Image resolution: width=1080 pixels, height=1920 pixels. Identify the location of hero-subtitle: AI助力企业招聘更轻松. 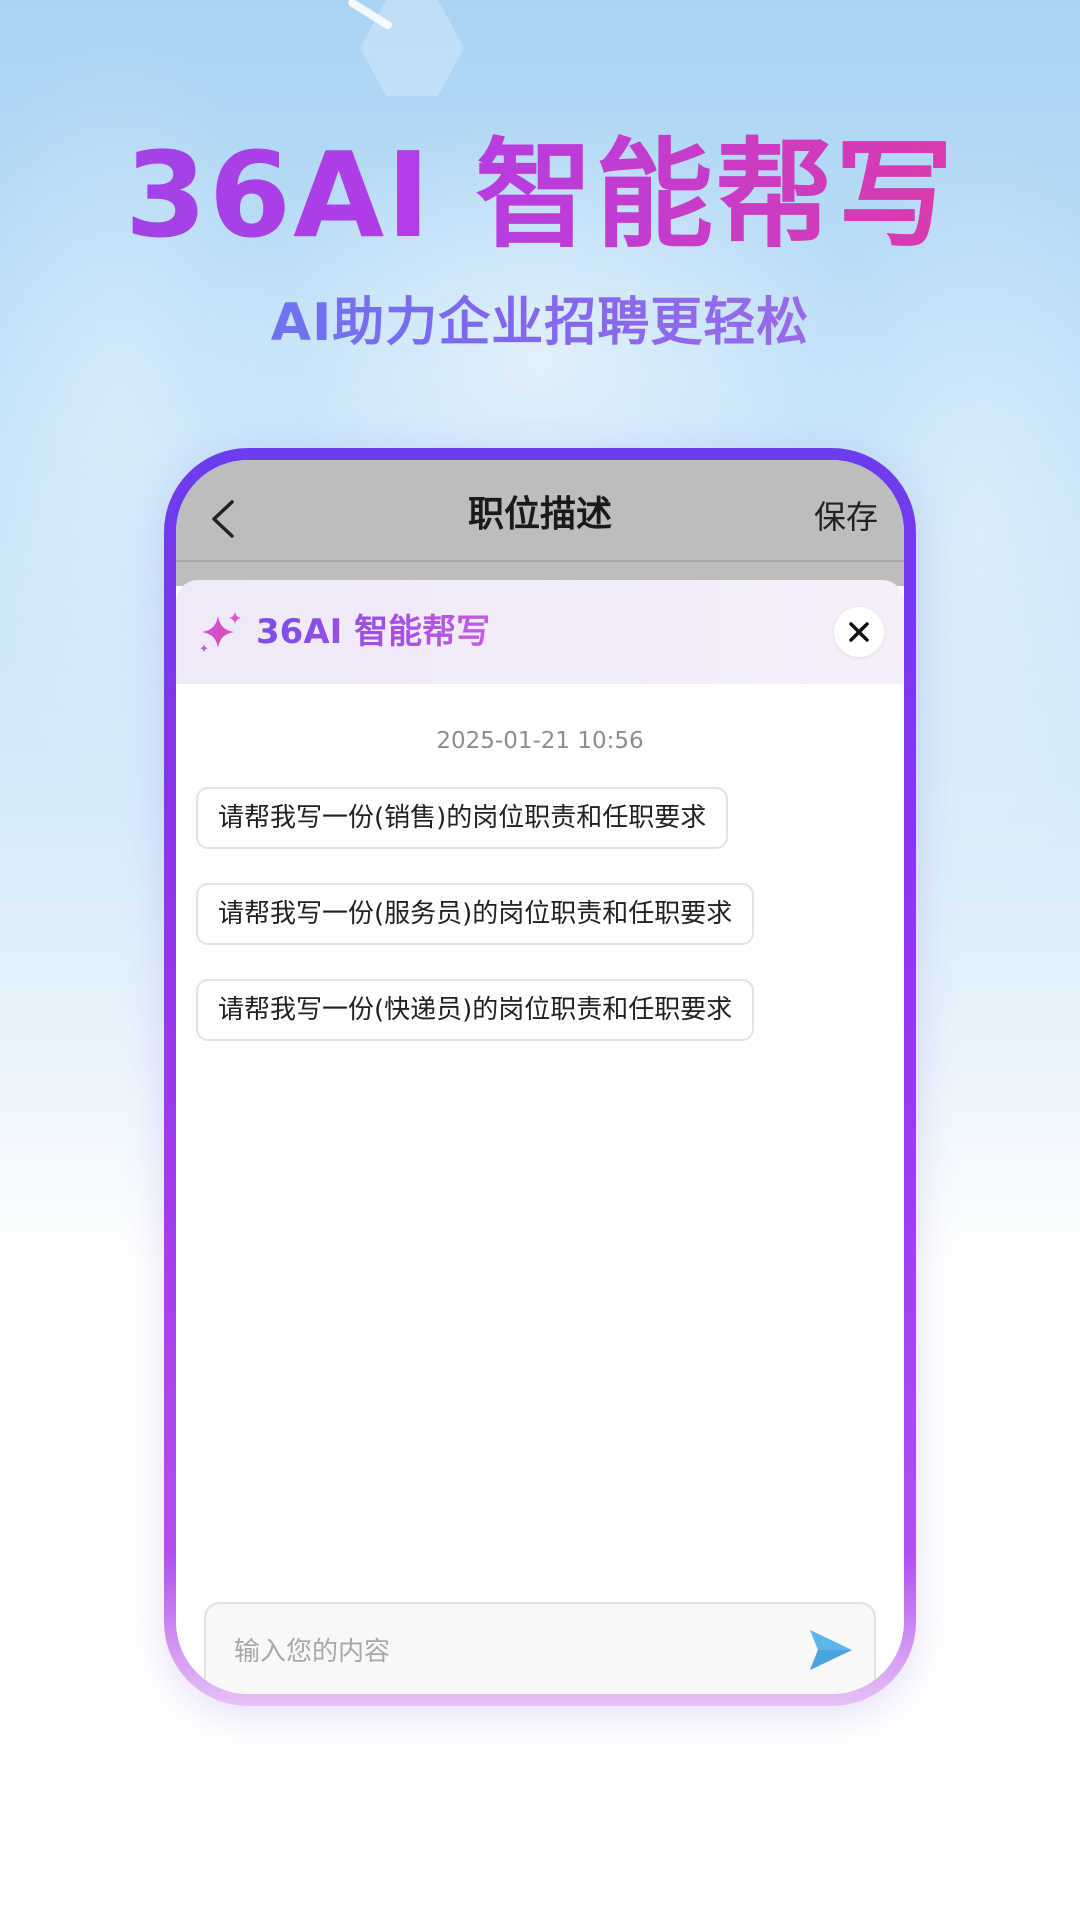
(540, 323).